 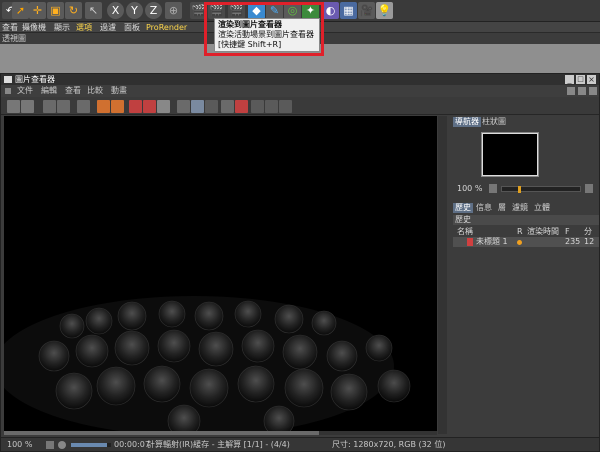 I want to click on menu-display: 顯示, so click(x=62, y=27).